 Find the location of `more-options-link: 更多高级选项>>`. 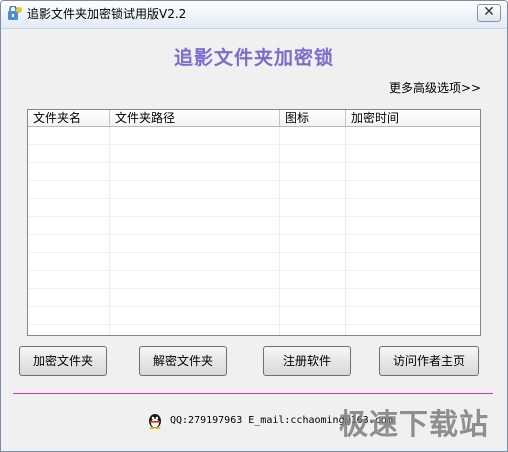

more-options-link: 更多高级选项>> is located at coordinates (435, 87).